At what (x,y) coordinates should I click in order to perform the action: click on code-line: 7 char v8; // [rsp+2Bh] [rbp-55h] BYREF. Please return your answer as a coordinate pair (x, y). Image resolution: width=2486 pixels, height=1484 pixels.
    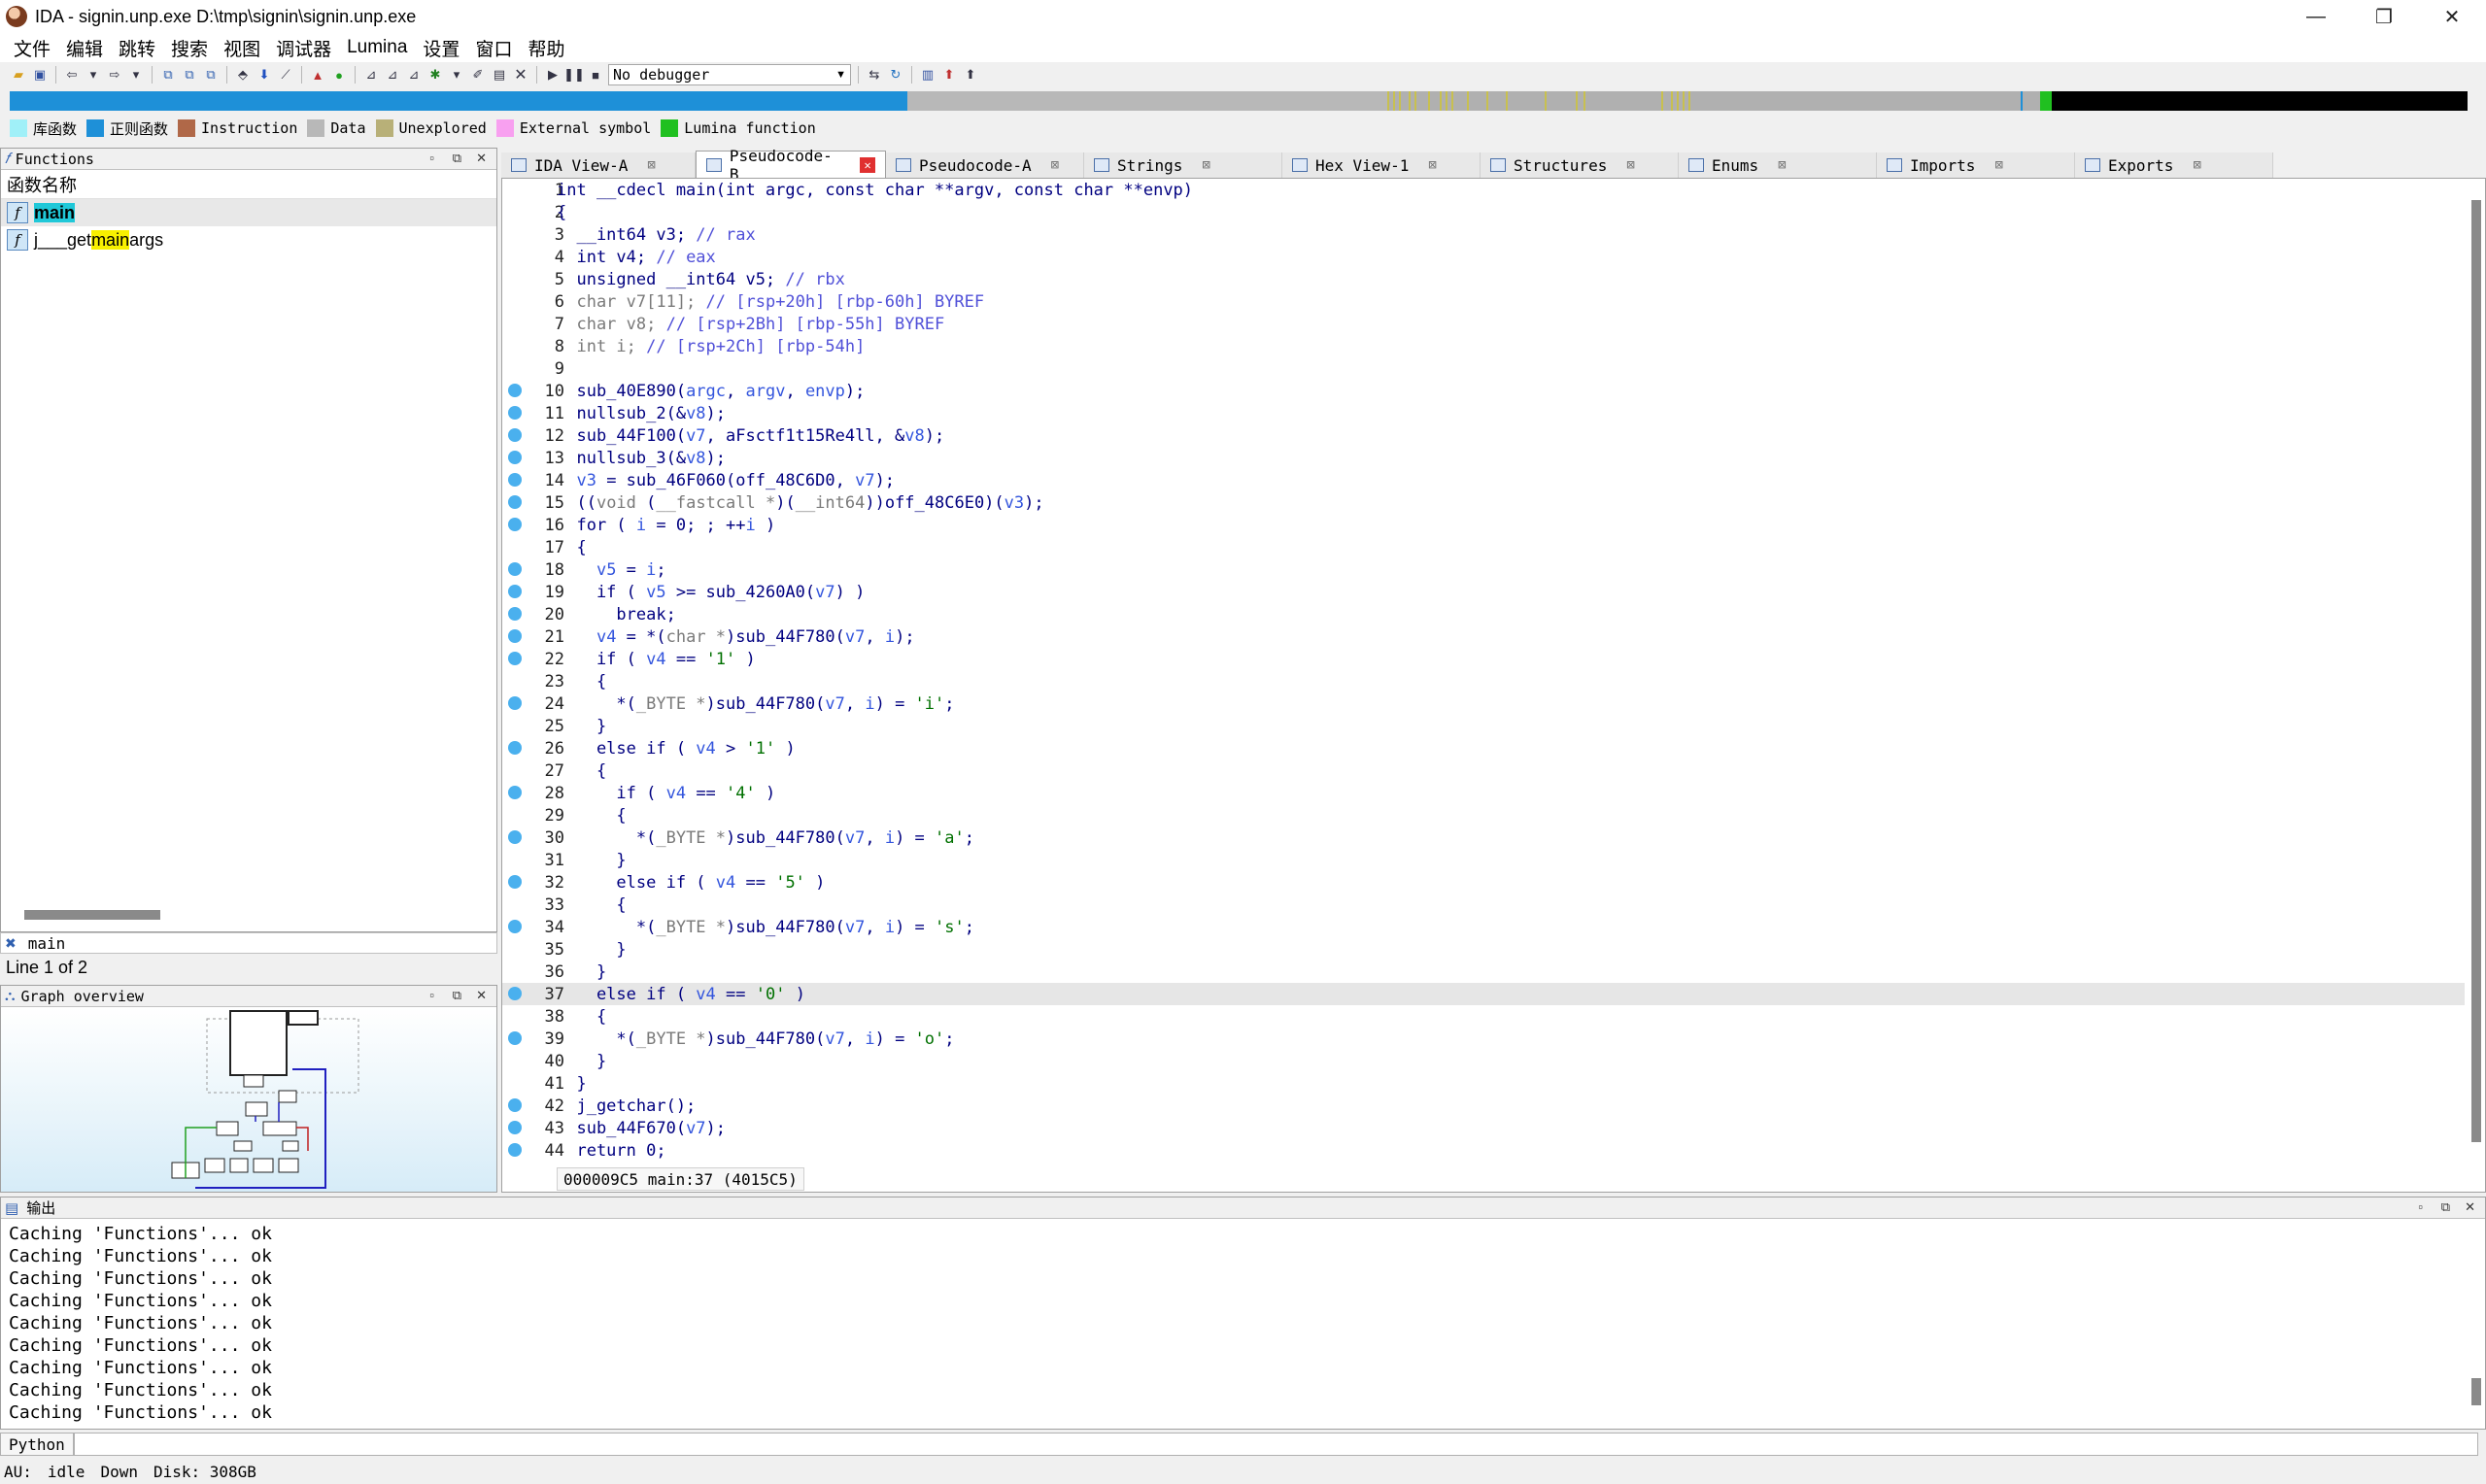
    Looking at the image, I should click on (1483, 324).